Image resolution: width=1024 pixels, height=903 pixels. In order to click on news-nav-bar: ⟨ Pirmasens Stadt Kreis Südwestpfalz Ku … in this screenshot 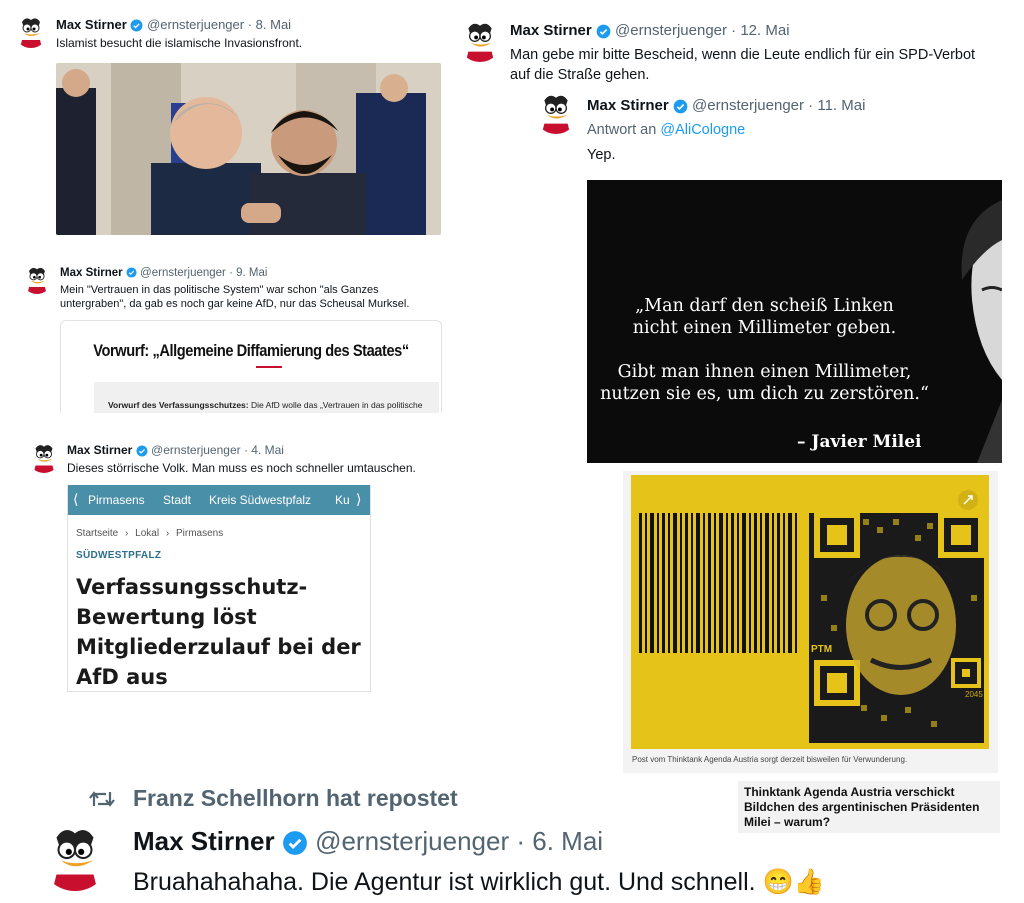, I will do `click(219, 500)`.